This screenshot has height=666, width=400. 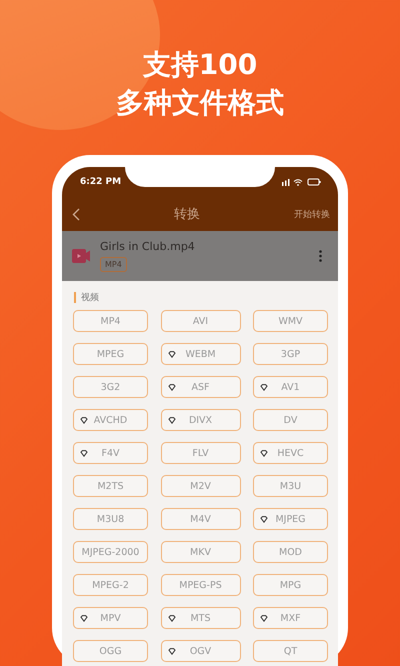 What do you see at coordinates (200, 486) in the screenshot?
I see `format-option: M2V` at bounding box center [200, 486].